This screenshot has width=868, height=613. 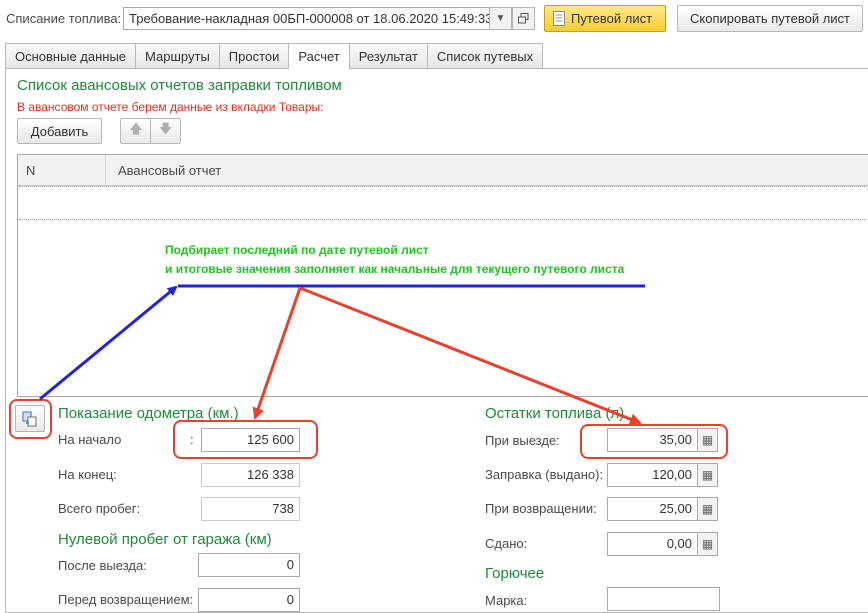 I want to click on red-arrow-odometer, so click(x=277, y=353).